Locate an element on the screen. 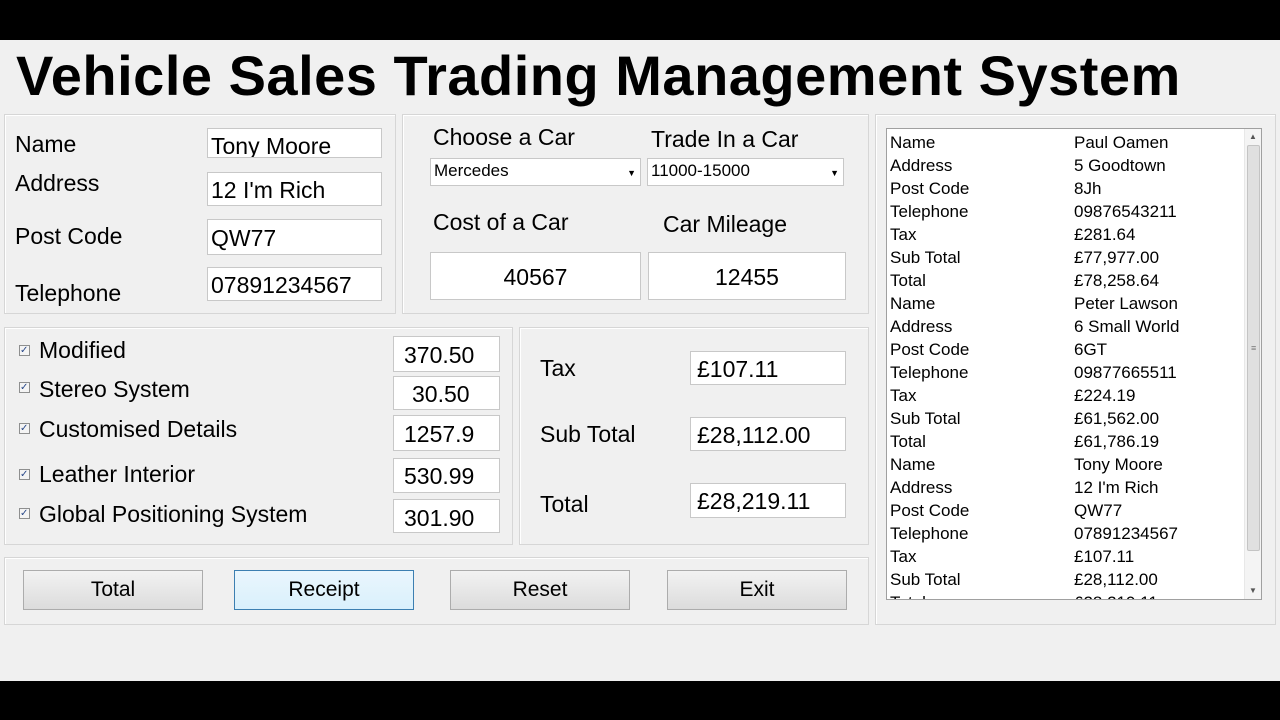  receipt-row: Post Code 8Jh is located at coordinates (1067, 188).